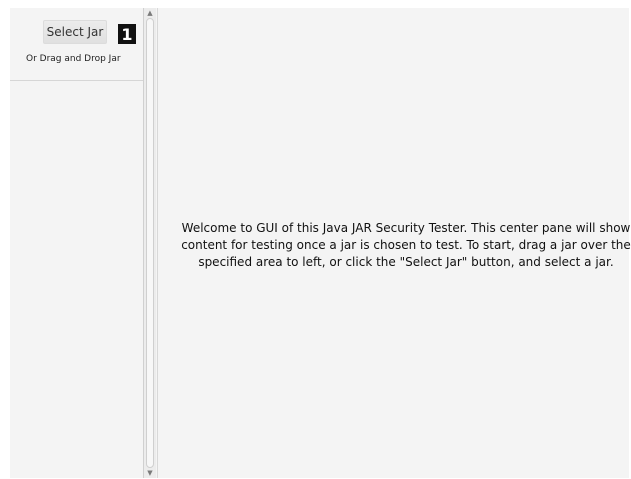 The image size is (631, 479). Describe the element at coordinates (127, 34) in the screenshot. I see `callout-badge: 1` at that location.